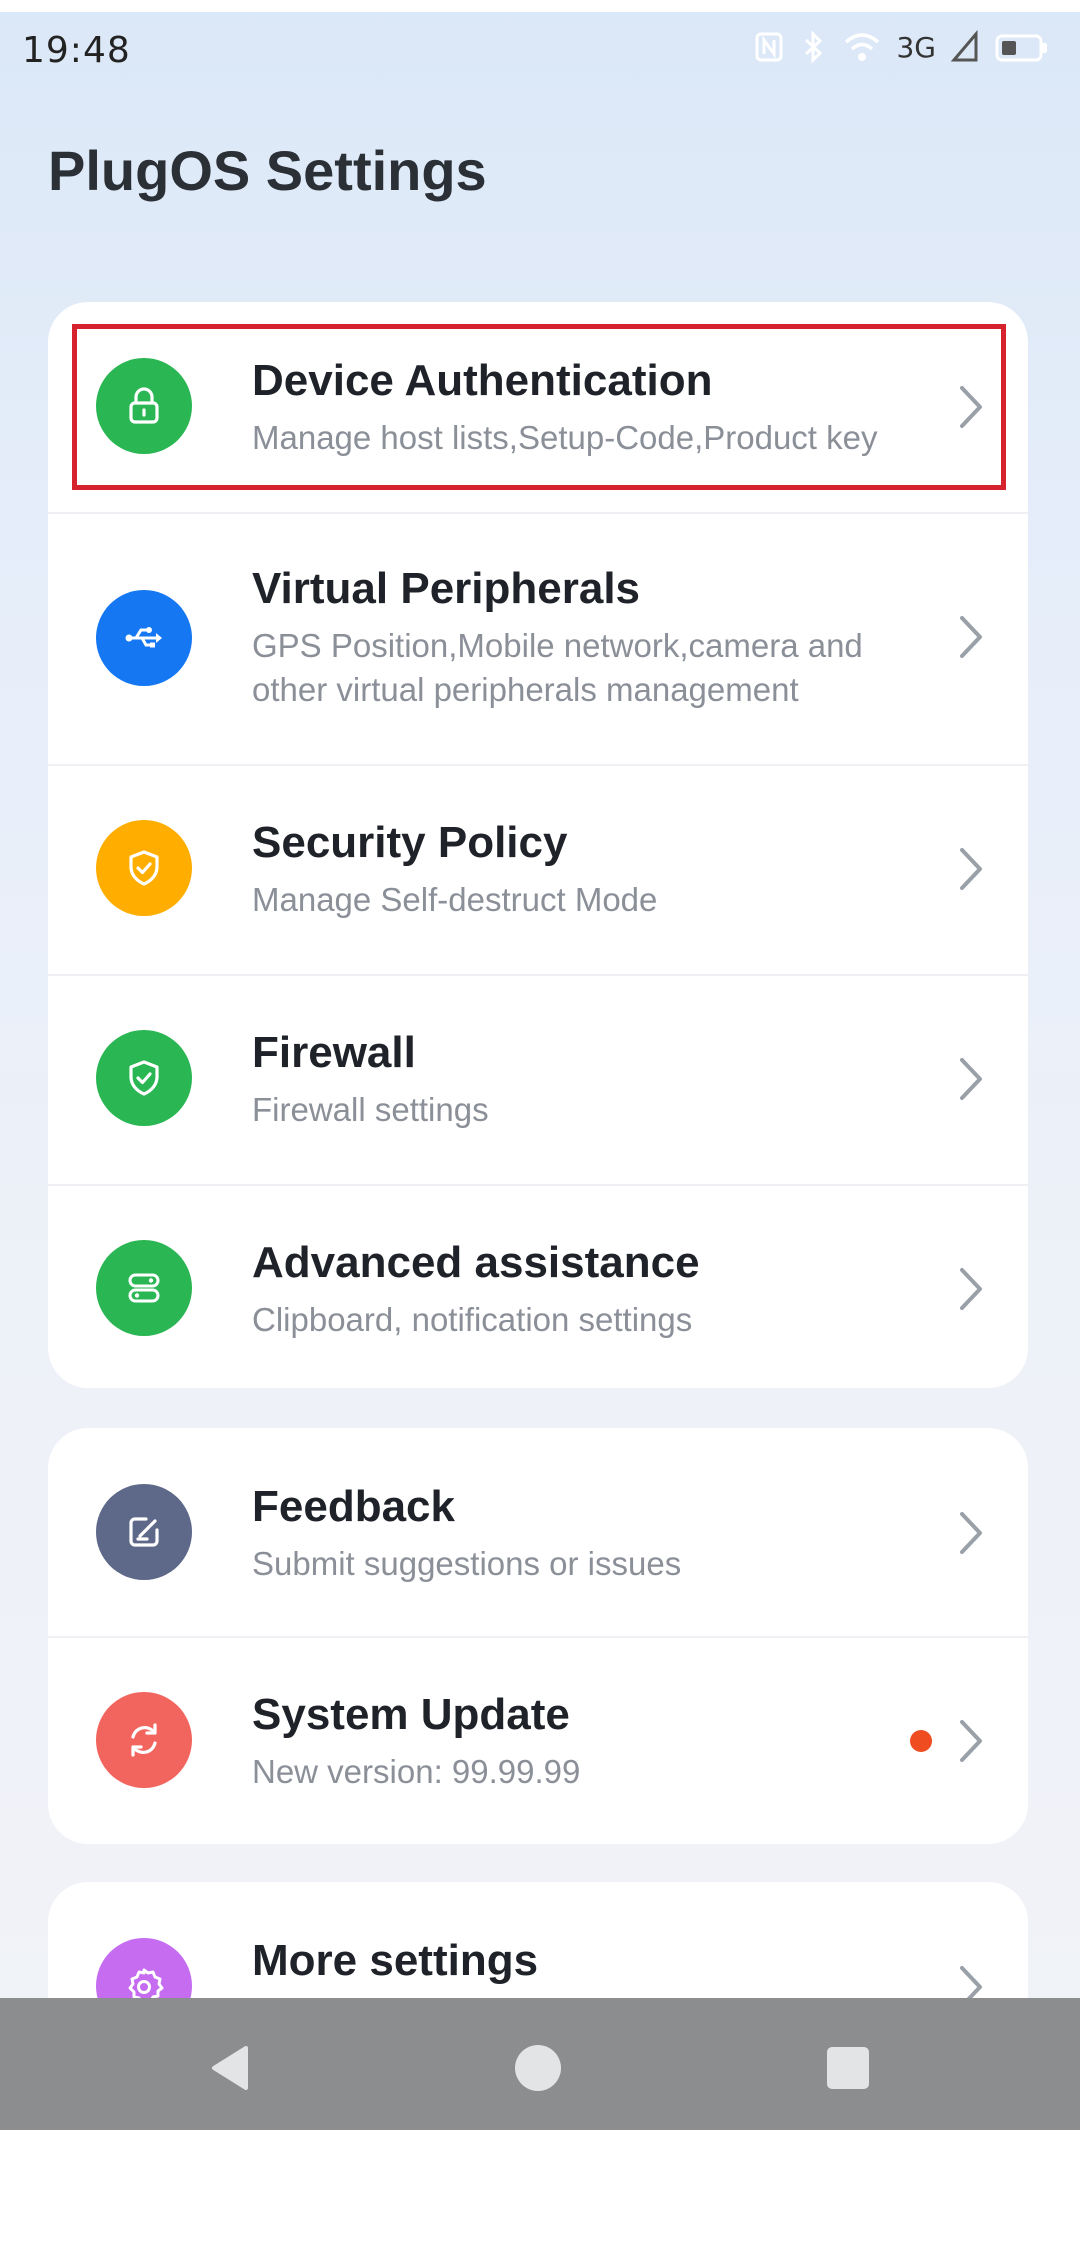 The width and height of the screenshot is (1080, 2244). Describe the element at coordinates (476, 1262) in the screenshot. I see `row-title: Advanced assistance` at that location.